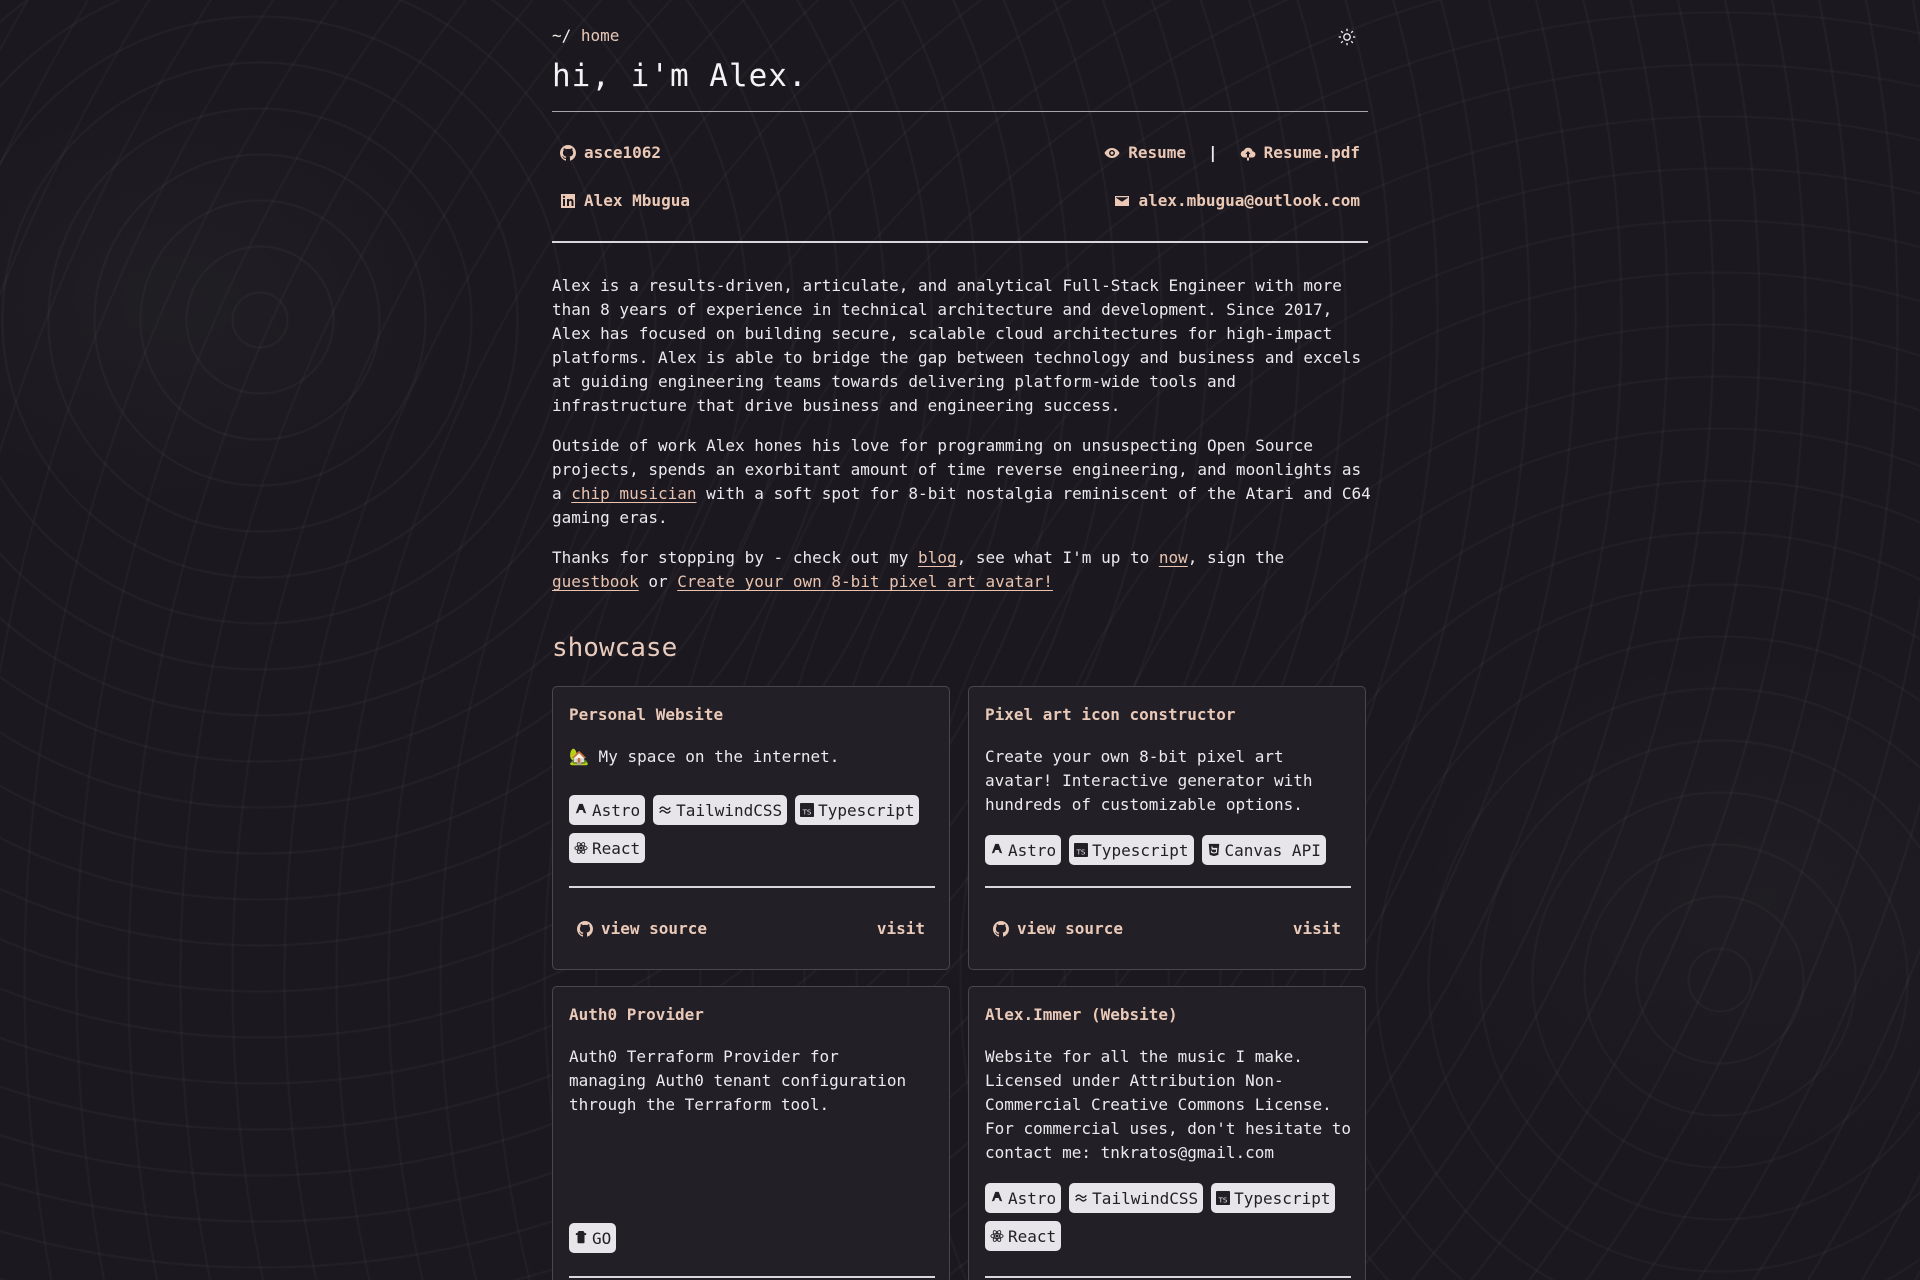  Describe the element at coordinates (1248, 154) in the screenshot. I see `cloud-download-icon` at that location.